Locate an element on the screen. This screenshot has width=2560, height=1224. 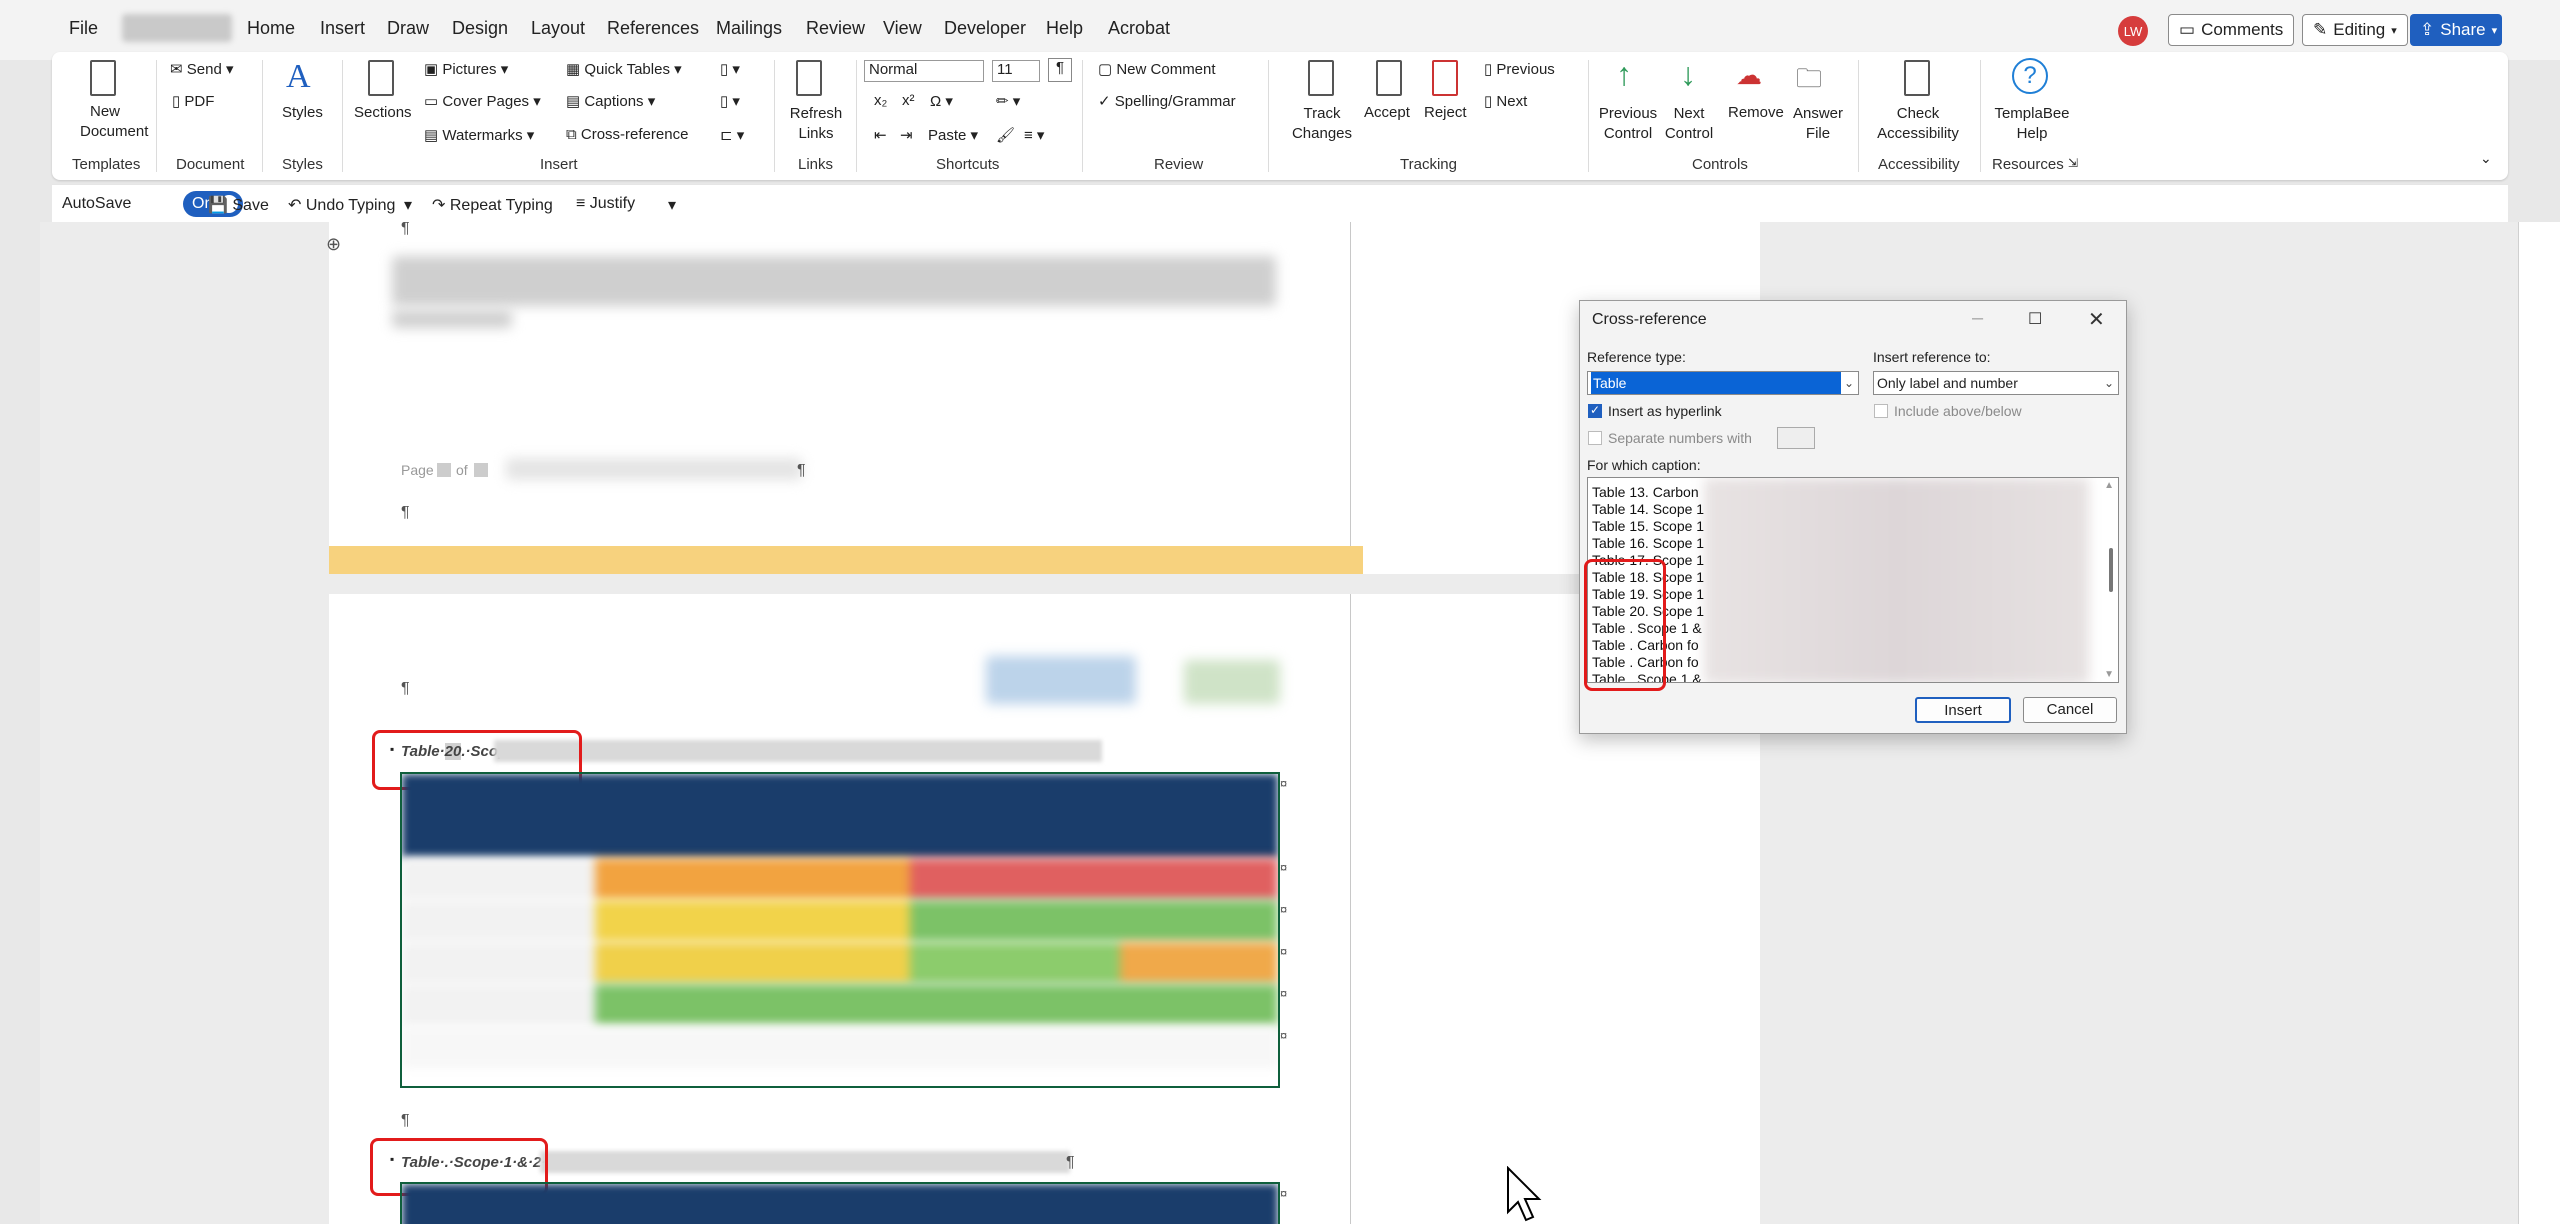
reject-button: Reject is located at coordinates (1445, 112).